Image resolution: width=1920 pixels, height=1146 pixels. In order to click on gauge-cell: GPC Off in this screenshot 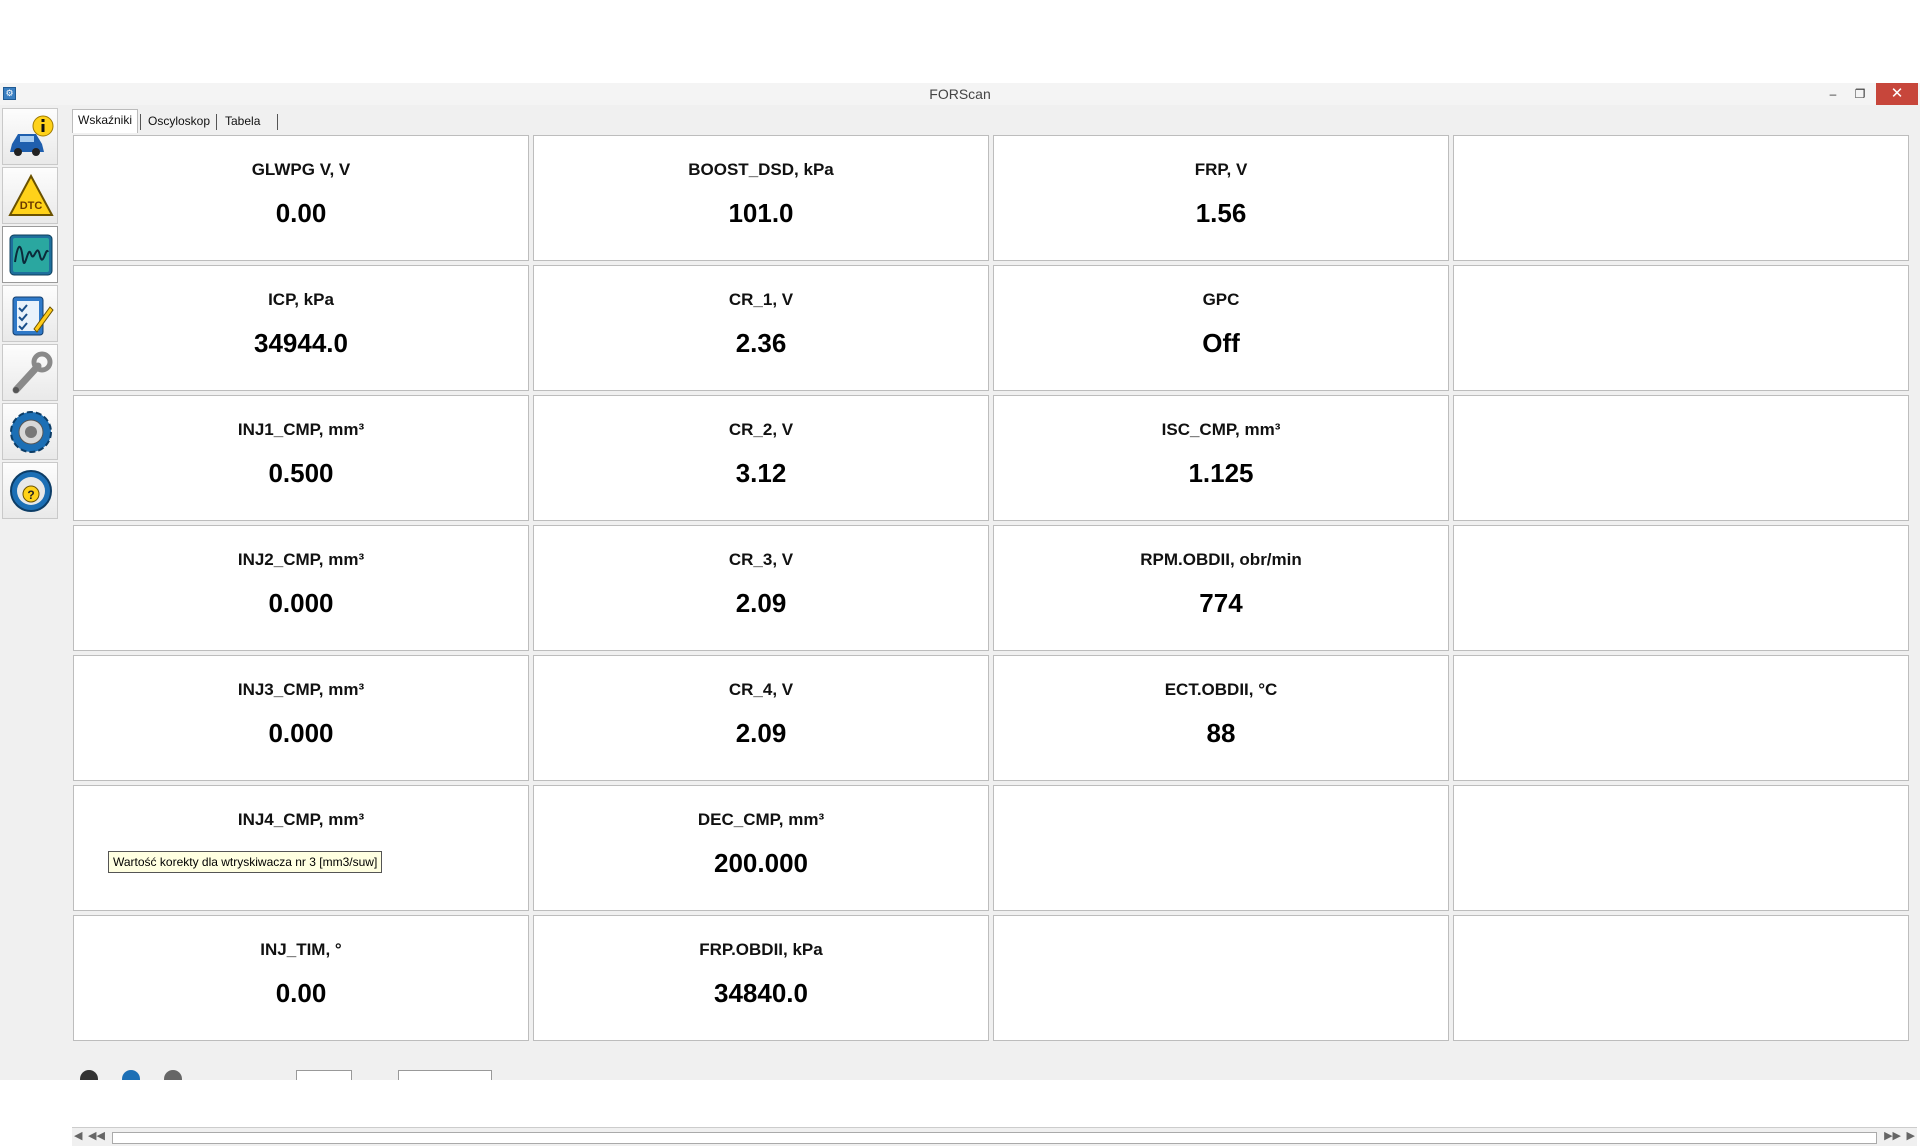, I will do `click(1221, 328)`.